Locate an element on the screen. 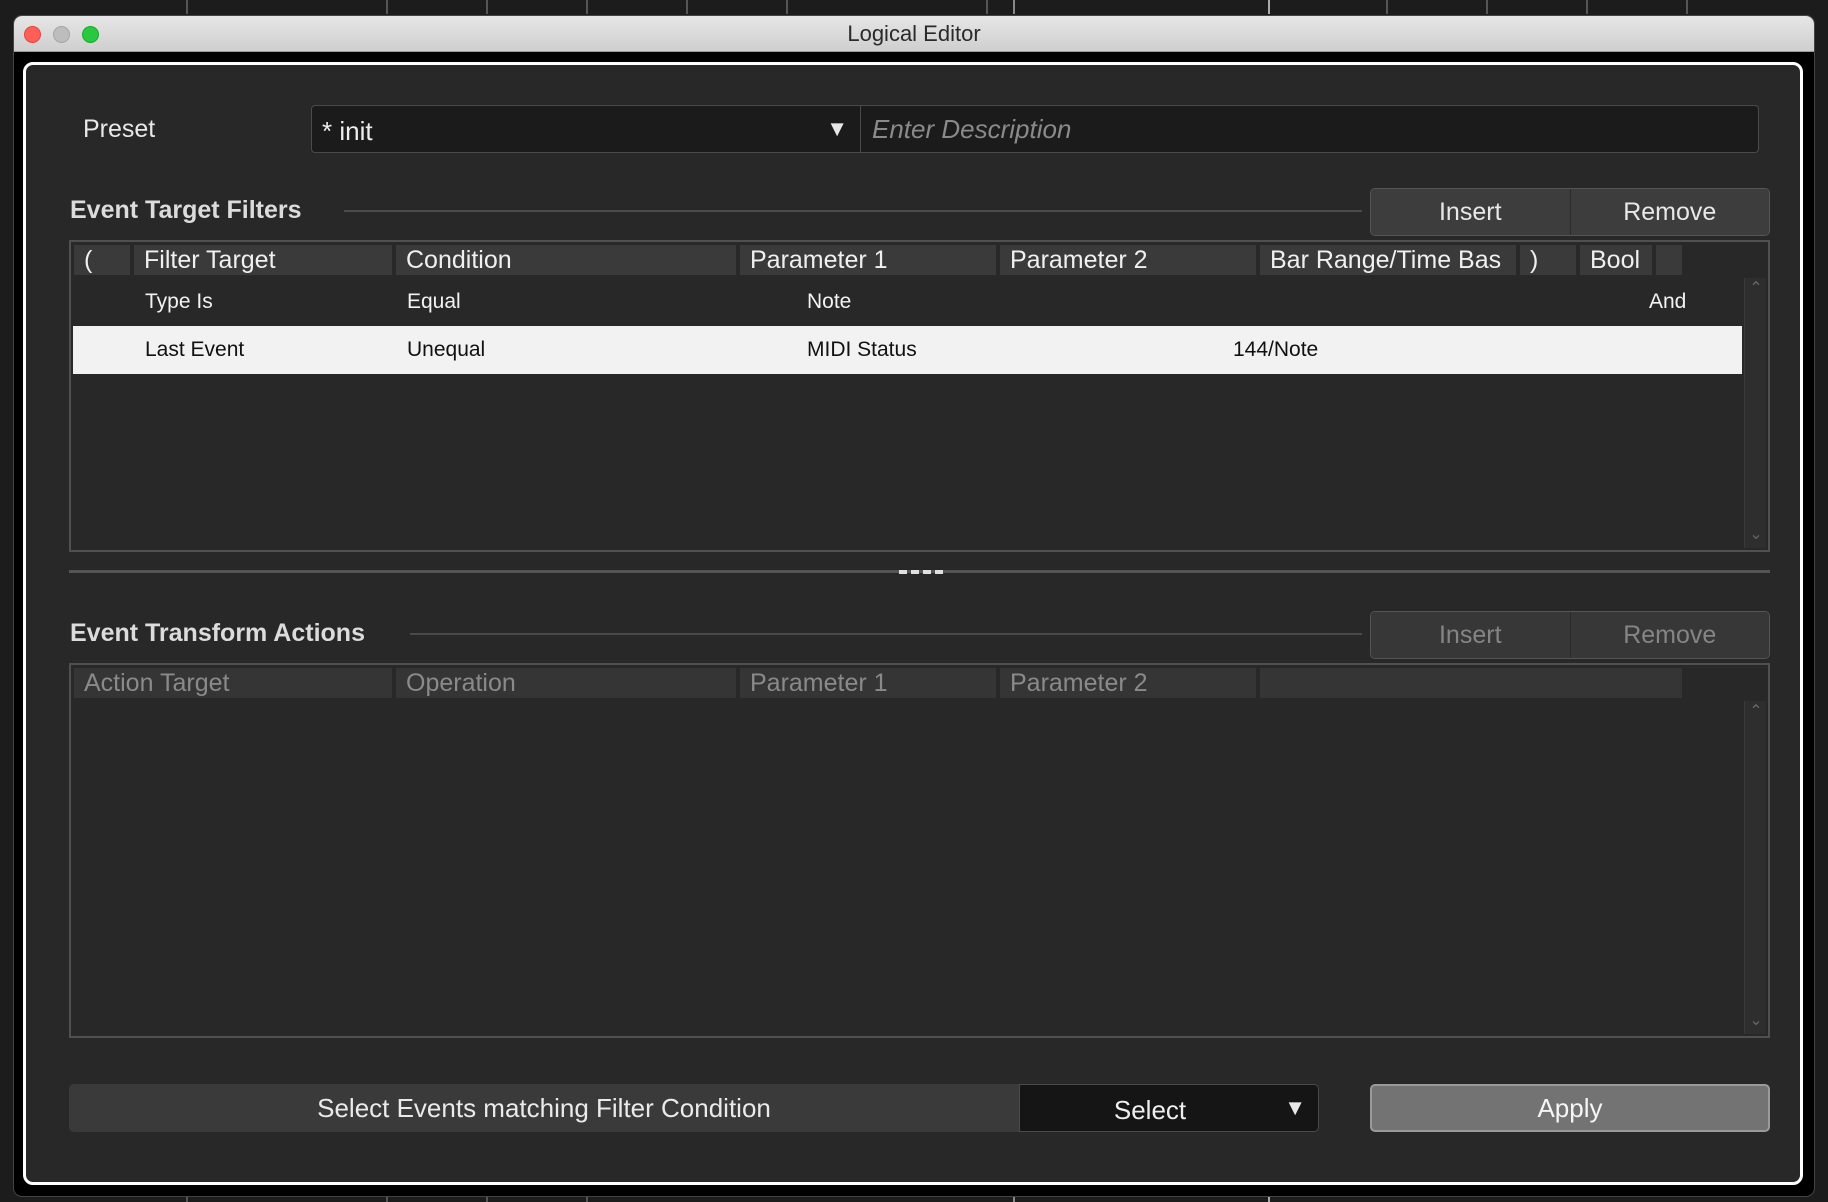  column-header-bar-range: Bar Range/Time Bas is located at coordinates (1388, 260).